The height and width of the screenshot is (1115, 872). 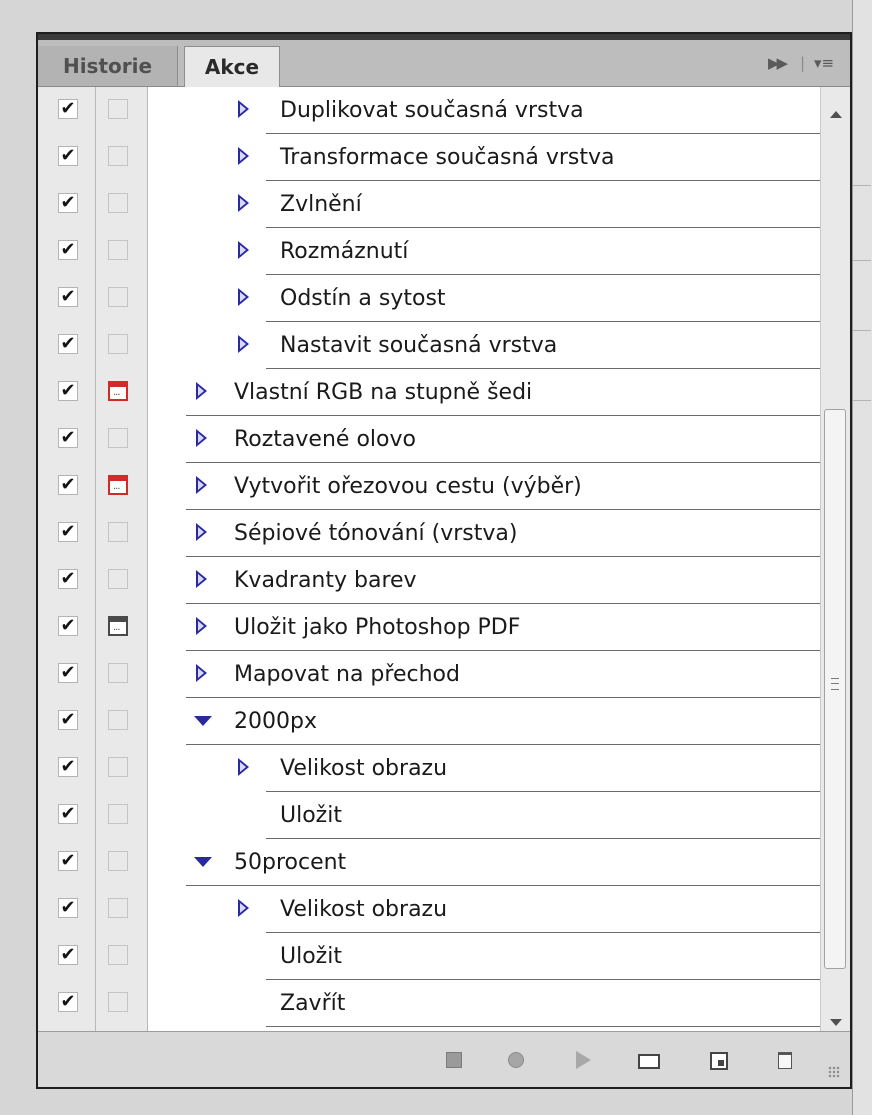 What do you see at coordinates (836, 1022) in the screenshot?
I see `scroll-down-arrow-icon` at bounding box center [836, 1022].